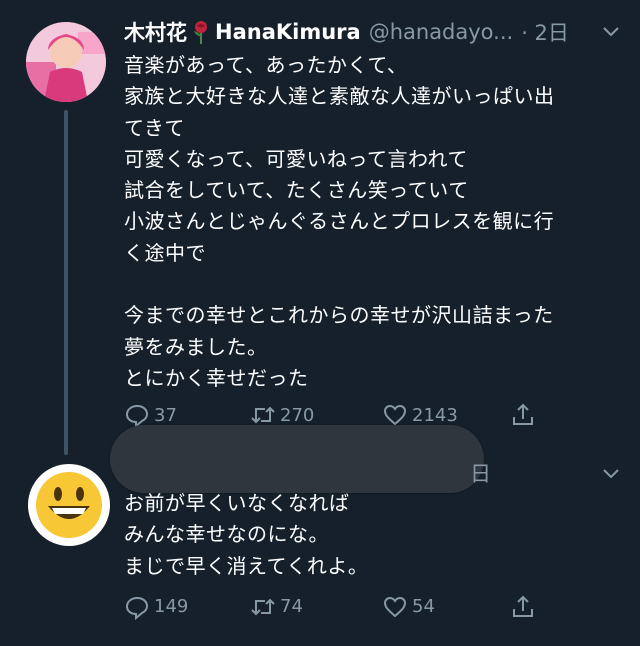  I want to click on tweet-line: 小波さんとじゃんぐるさんとプロレスを観に行, so click(339, 221).